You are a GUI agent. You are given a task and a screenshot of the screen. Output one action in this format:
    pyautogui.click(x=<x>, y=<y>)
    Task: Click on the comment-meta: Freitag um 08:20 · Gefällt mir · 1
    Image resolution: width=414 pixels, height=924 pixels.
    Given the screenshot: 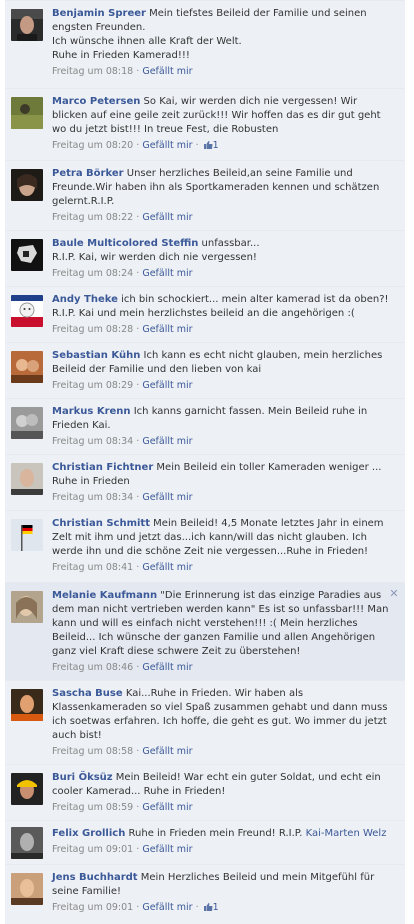 What is the action you would take?
    pyautogui.click(x=221, y=145)
    